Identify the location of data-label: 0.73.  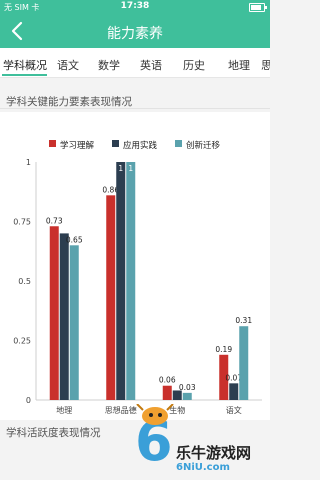
(54, 220).